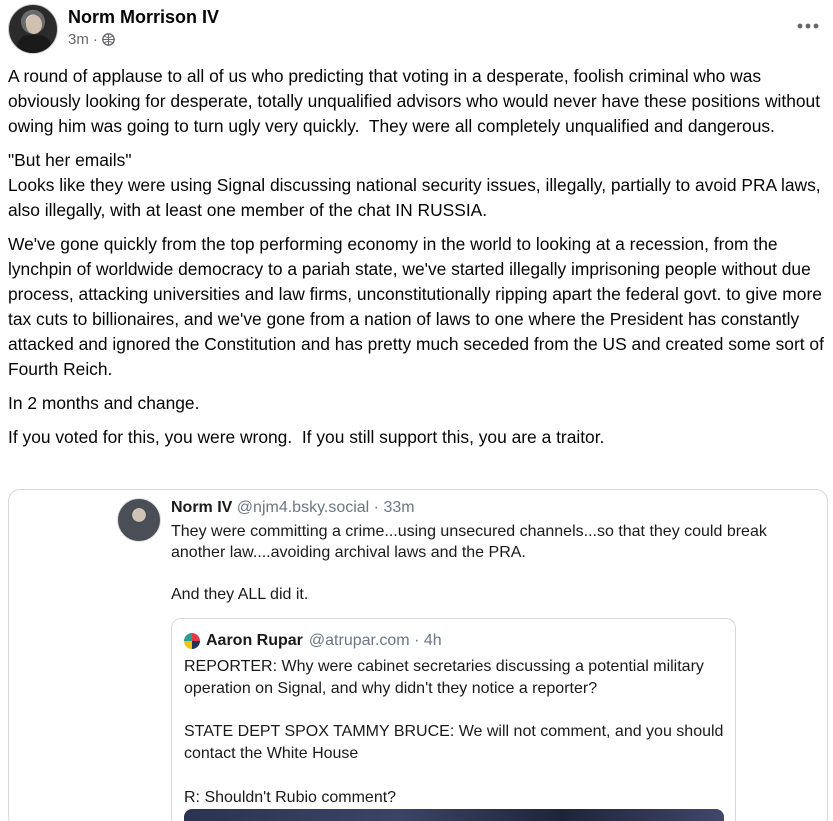 The height and width of the screenshot is (821, 833). Describe the element at coordinates (108, 39) in the screenshot. I see `globe-icon` at that location.